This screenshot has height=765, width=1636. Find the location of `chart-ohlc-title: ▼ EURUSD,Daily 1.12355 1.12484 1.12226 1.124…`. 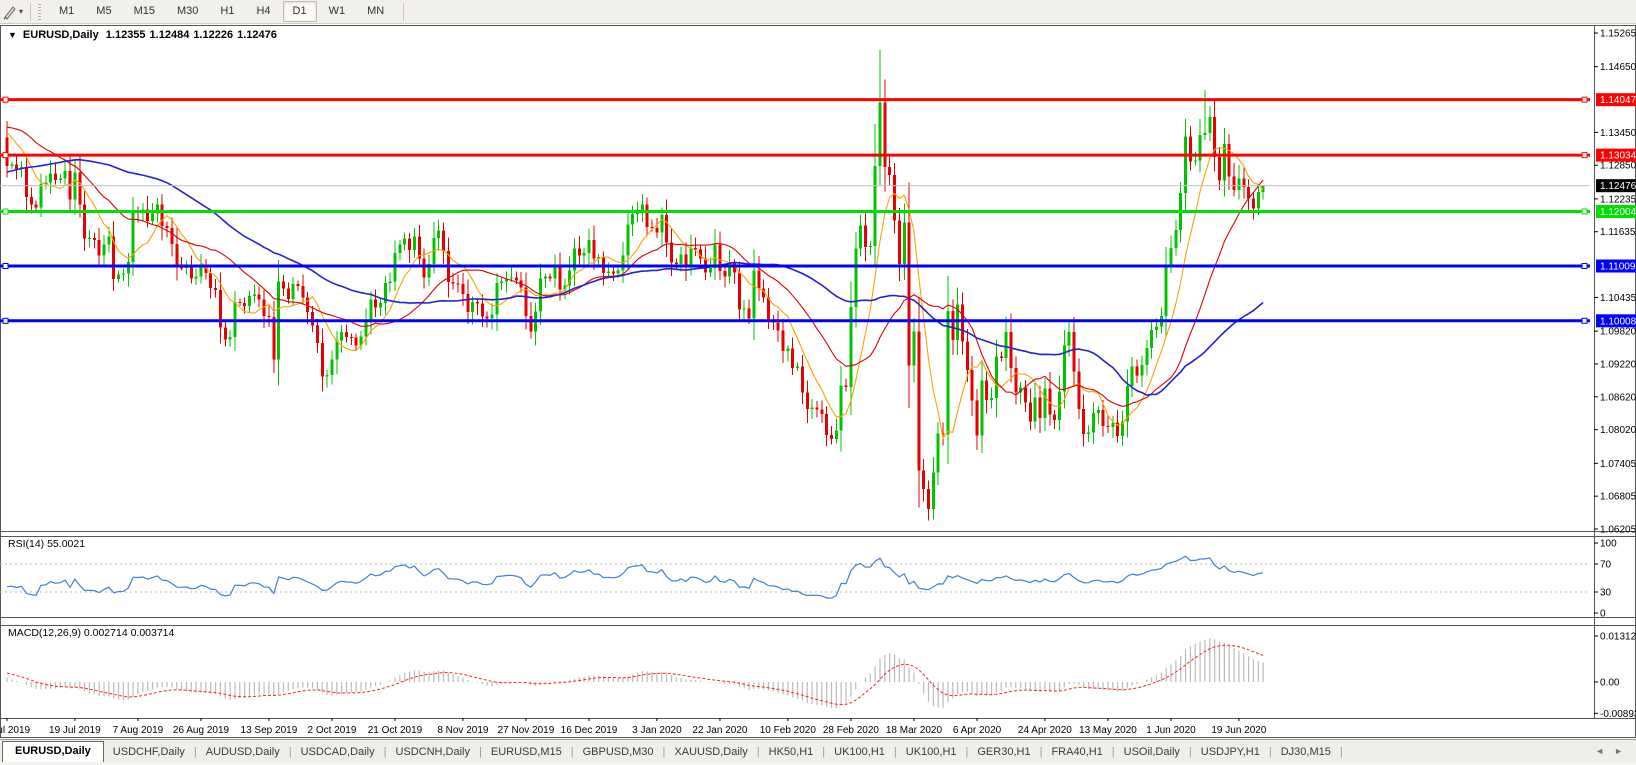

chart-ohlc-title: ▼ EURUSD,Daily 1.12355 1.12484 1.12226 1.124… is located at coordinates (144, 35).